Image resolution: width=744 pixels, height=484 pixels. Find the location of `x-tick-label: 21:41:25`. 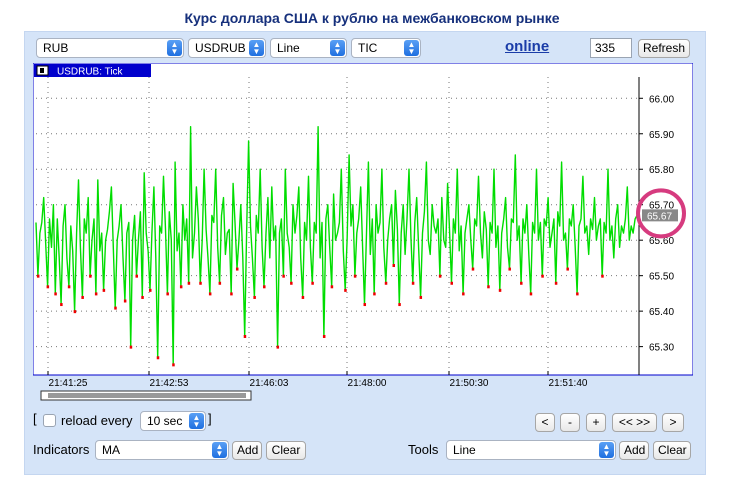

x-tick-label: 21:41:25 is located at coordinates (68, 383).